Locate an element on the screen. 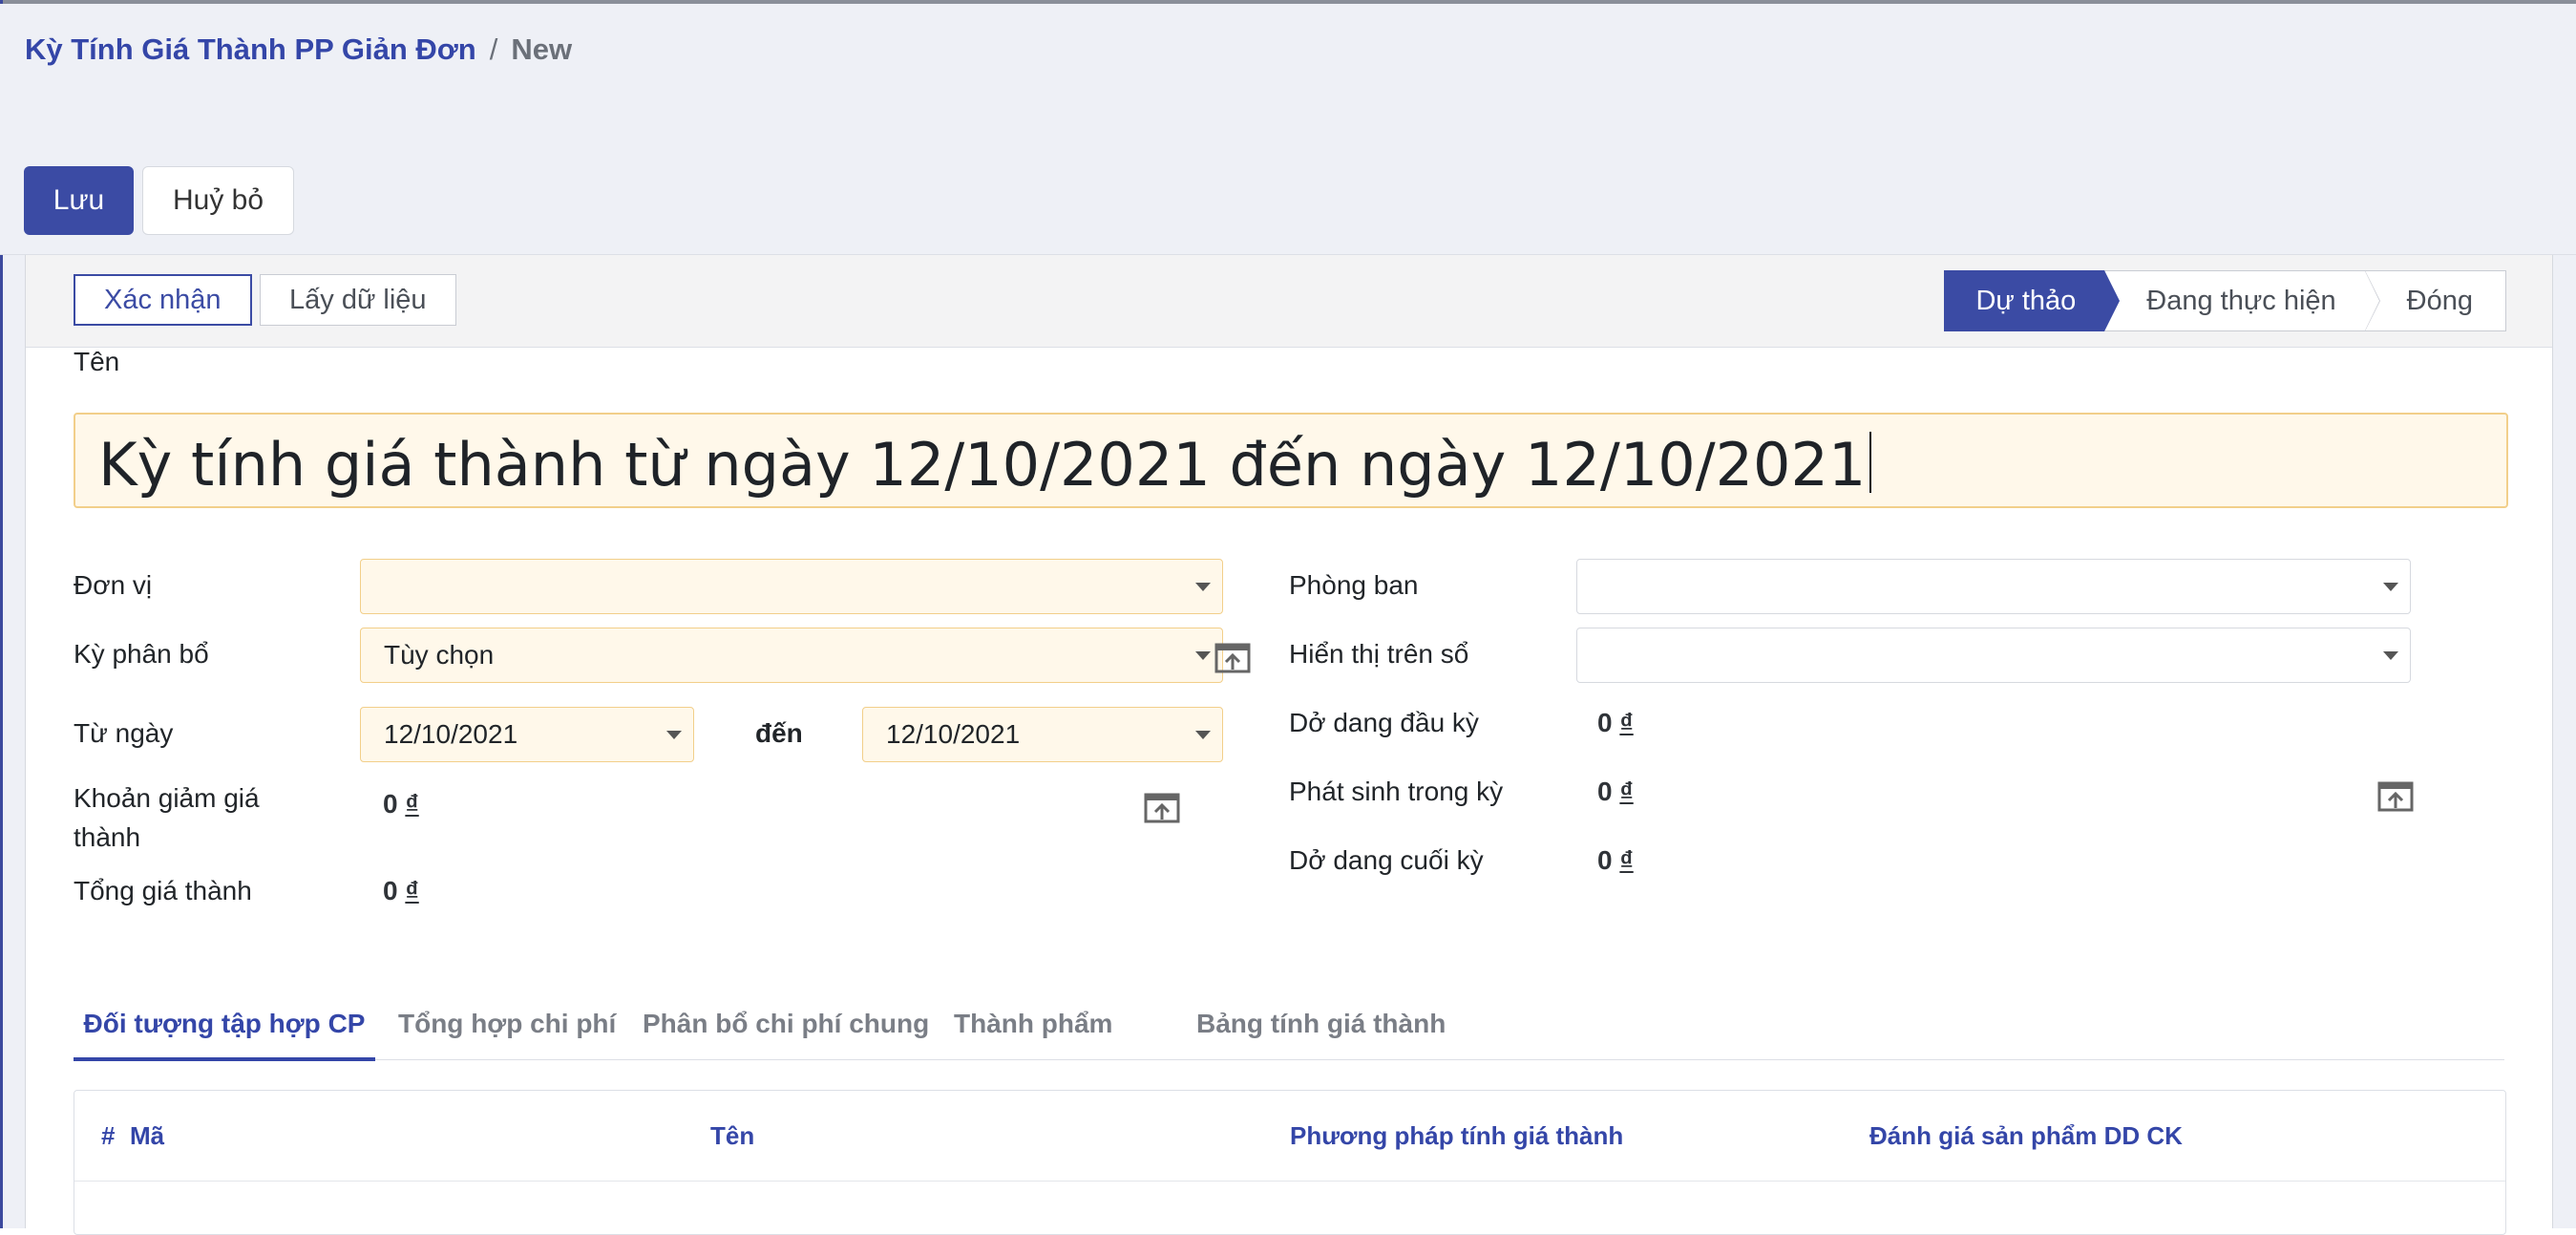  to-date-value: 12/10/2021 is located at coordinates (953, 734).